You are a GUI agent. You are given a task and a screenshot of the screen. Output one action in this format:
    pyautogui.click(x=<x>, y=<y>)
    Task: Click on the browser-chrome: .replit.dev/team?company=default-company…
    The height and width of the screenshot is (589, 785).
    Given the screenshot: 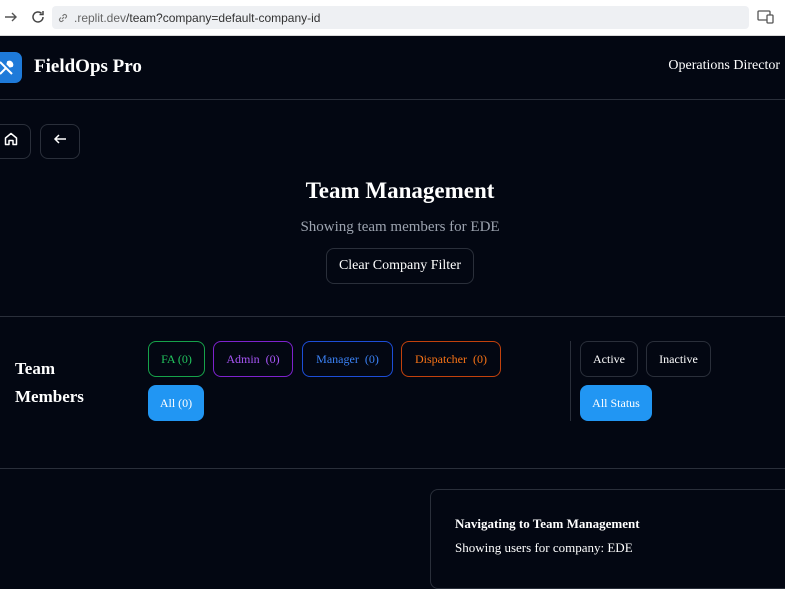 What is the action you would take?
    pyautogui.click(x=392, y=18)
    